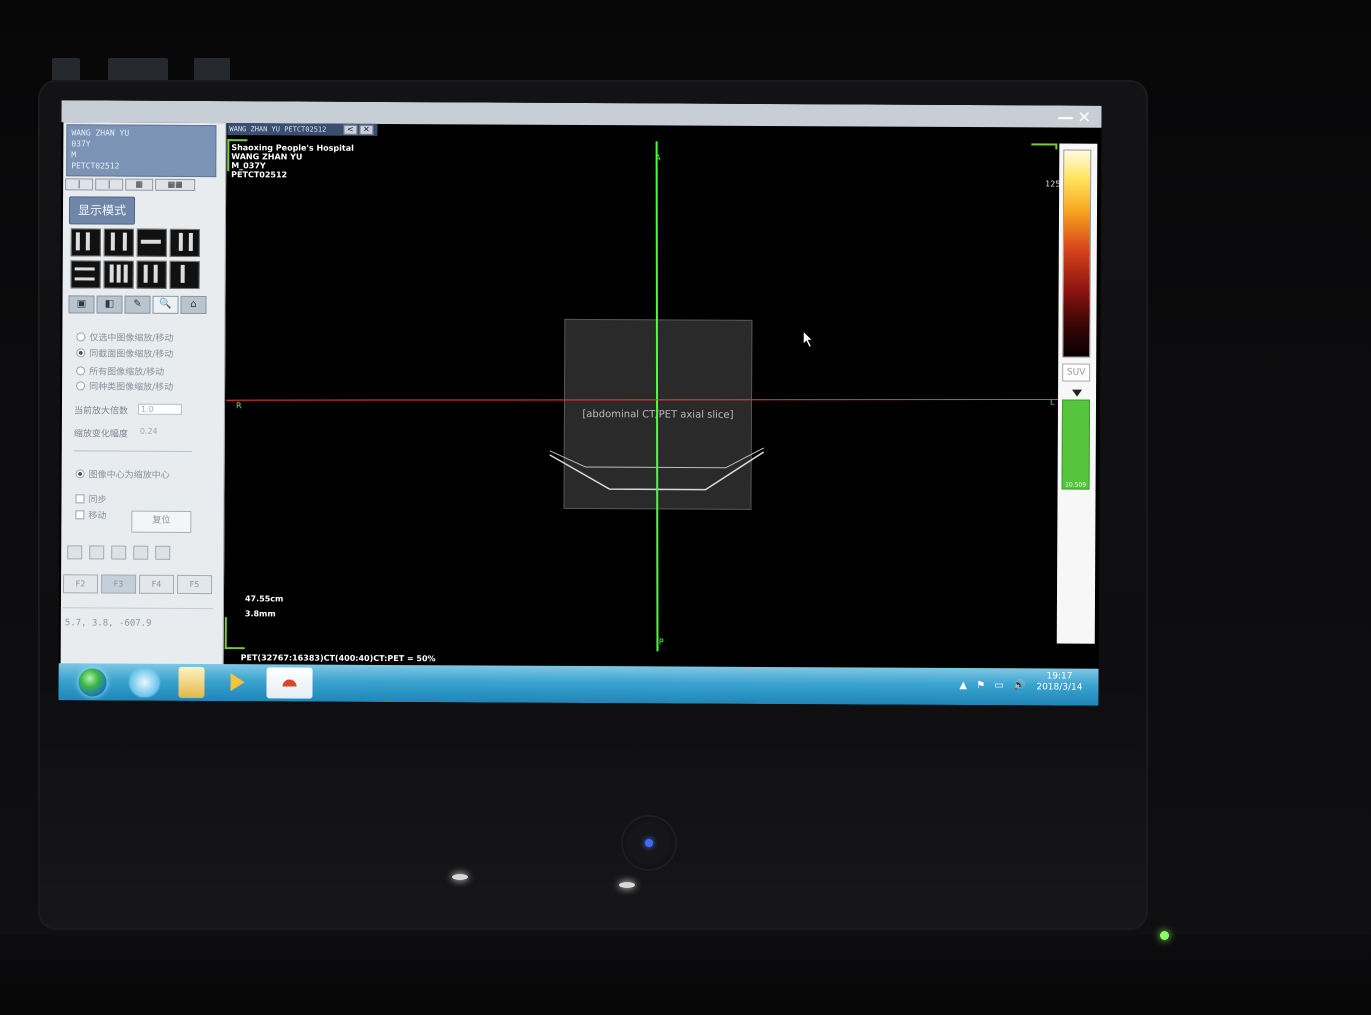  I want to click on zoom-factor-label: 当前放大倍数, so click(100, 411).